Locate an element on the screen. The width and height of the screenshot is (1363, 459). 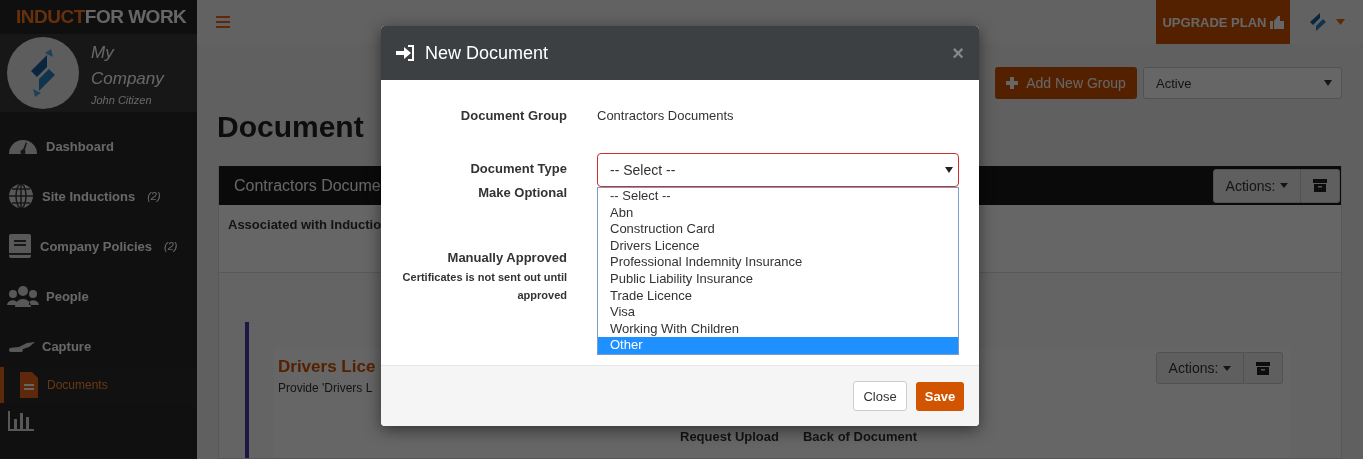
add-group-button: Add New Group is located at coordinates (1066, 83).